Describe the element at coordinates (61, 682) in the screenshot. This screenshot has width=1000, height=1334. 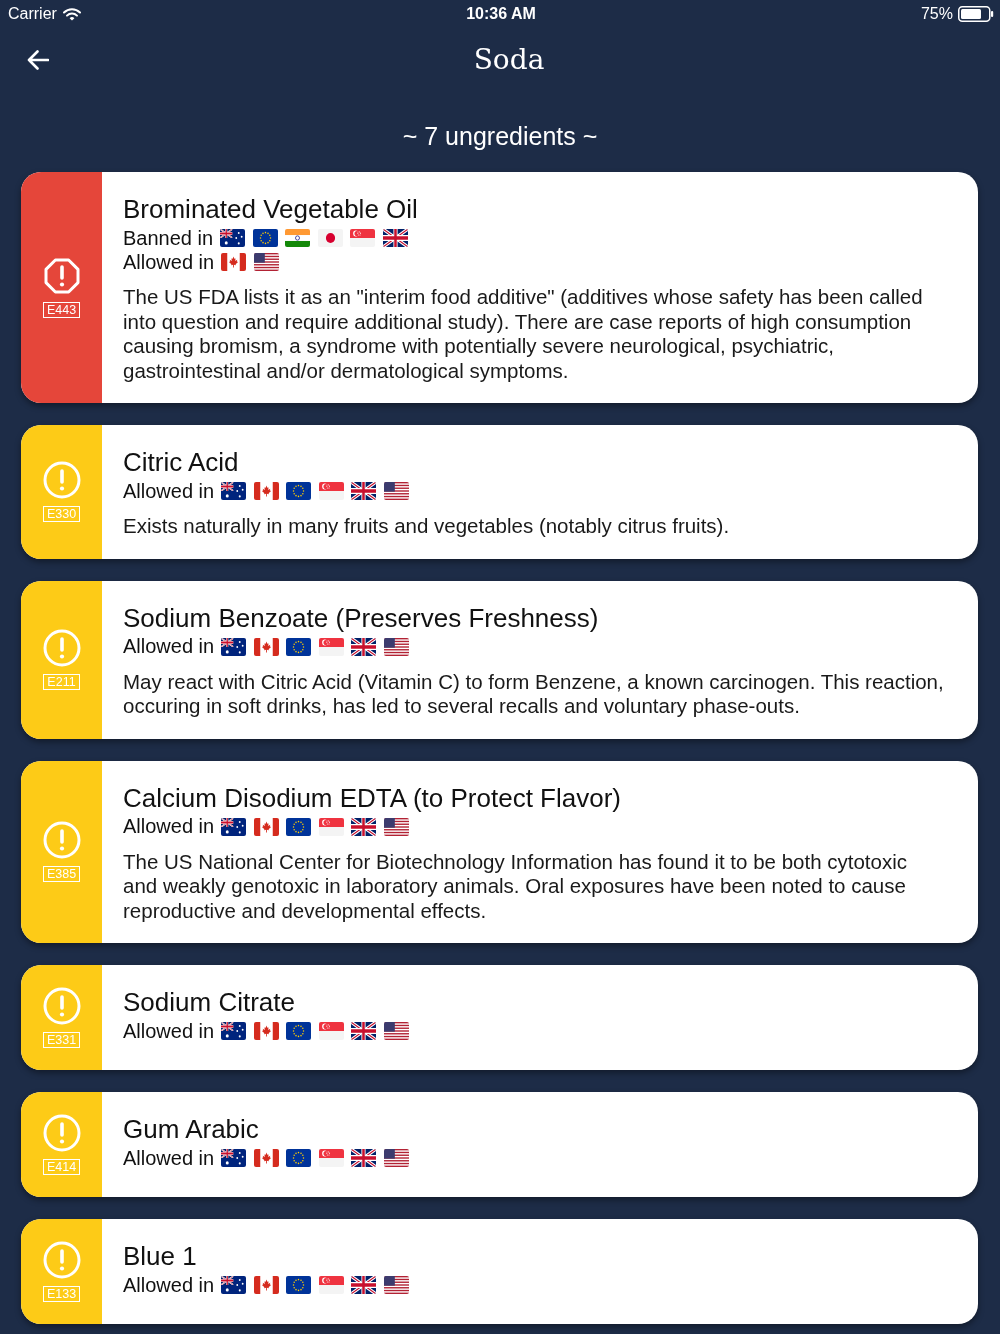
I see `additive-code-tag: E211` at that location.